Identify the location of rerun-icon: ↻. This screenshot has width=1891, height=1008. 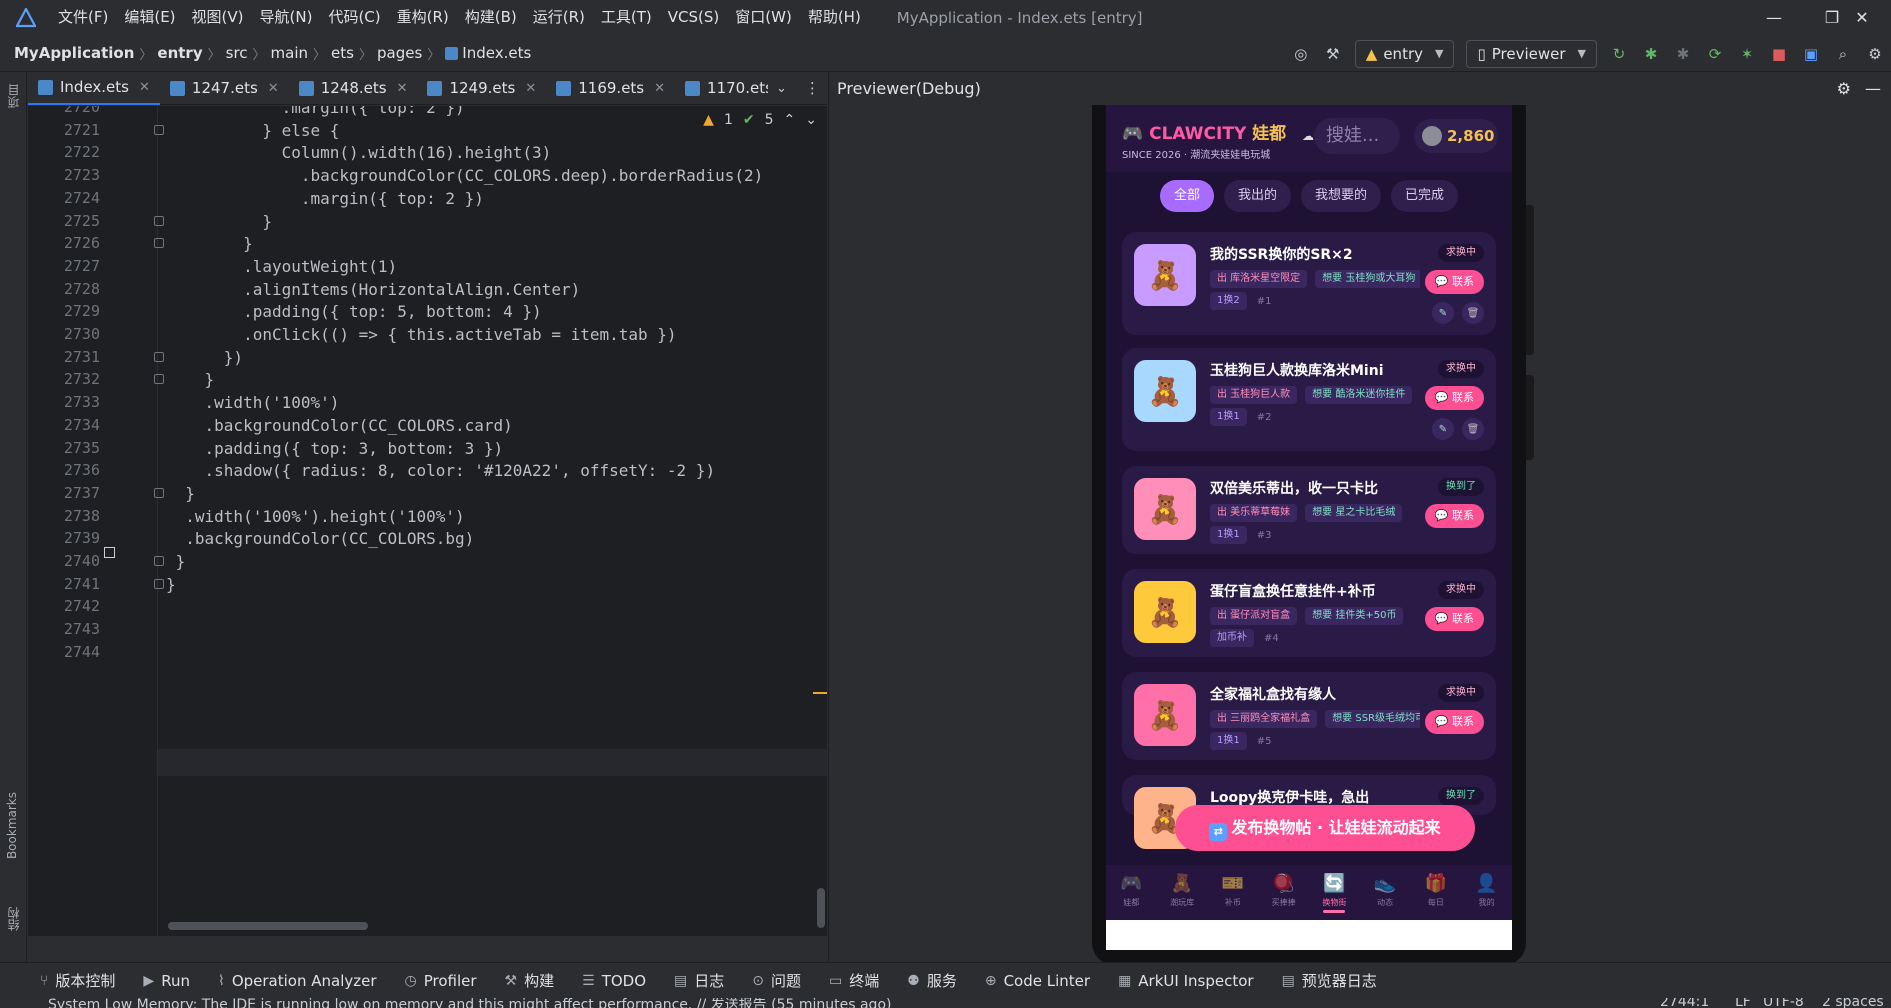
(1619, 54).